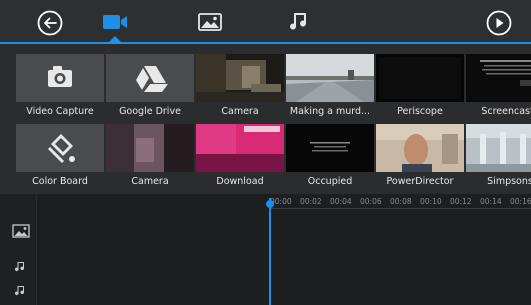 The image size is (531, 305). I want to click on tab-photo, so click(210, 22).